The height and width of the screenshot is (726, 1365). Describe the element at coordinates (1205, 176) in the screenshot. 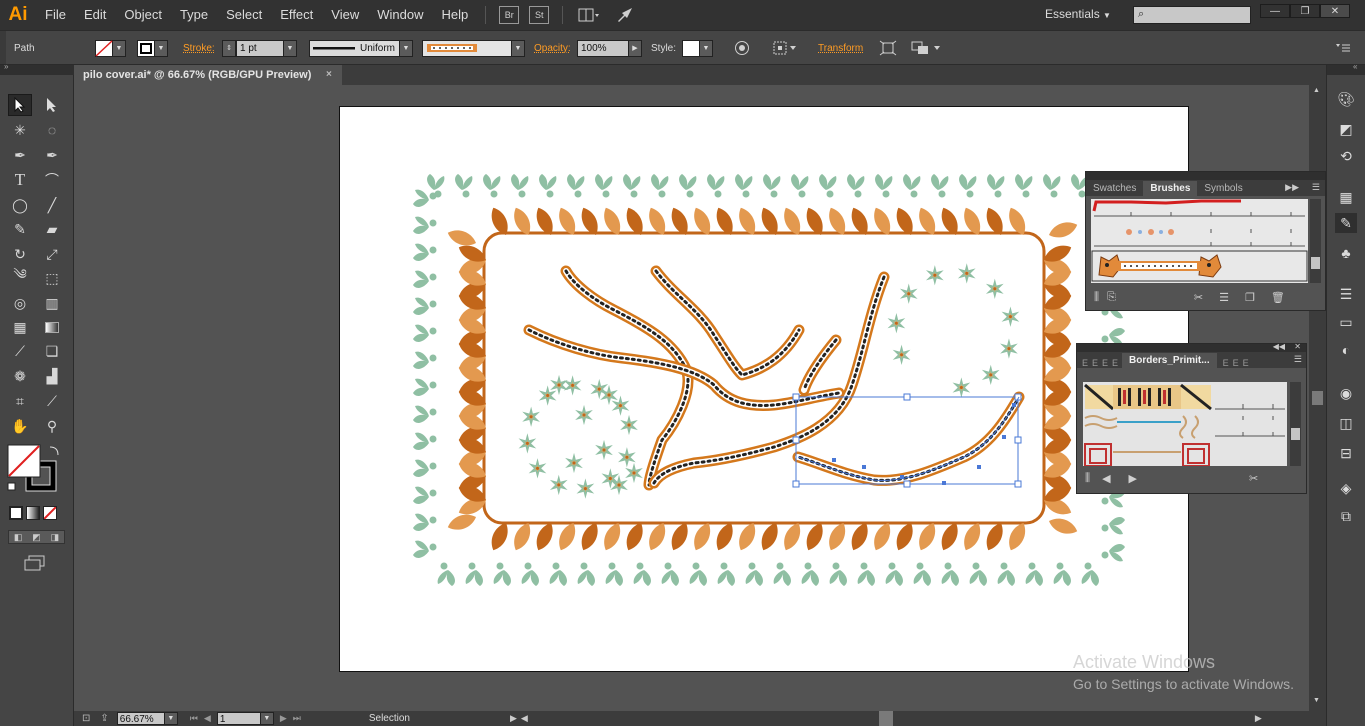

I see `panel-grip` at that location.